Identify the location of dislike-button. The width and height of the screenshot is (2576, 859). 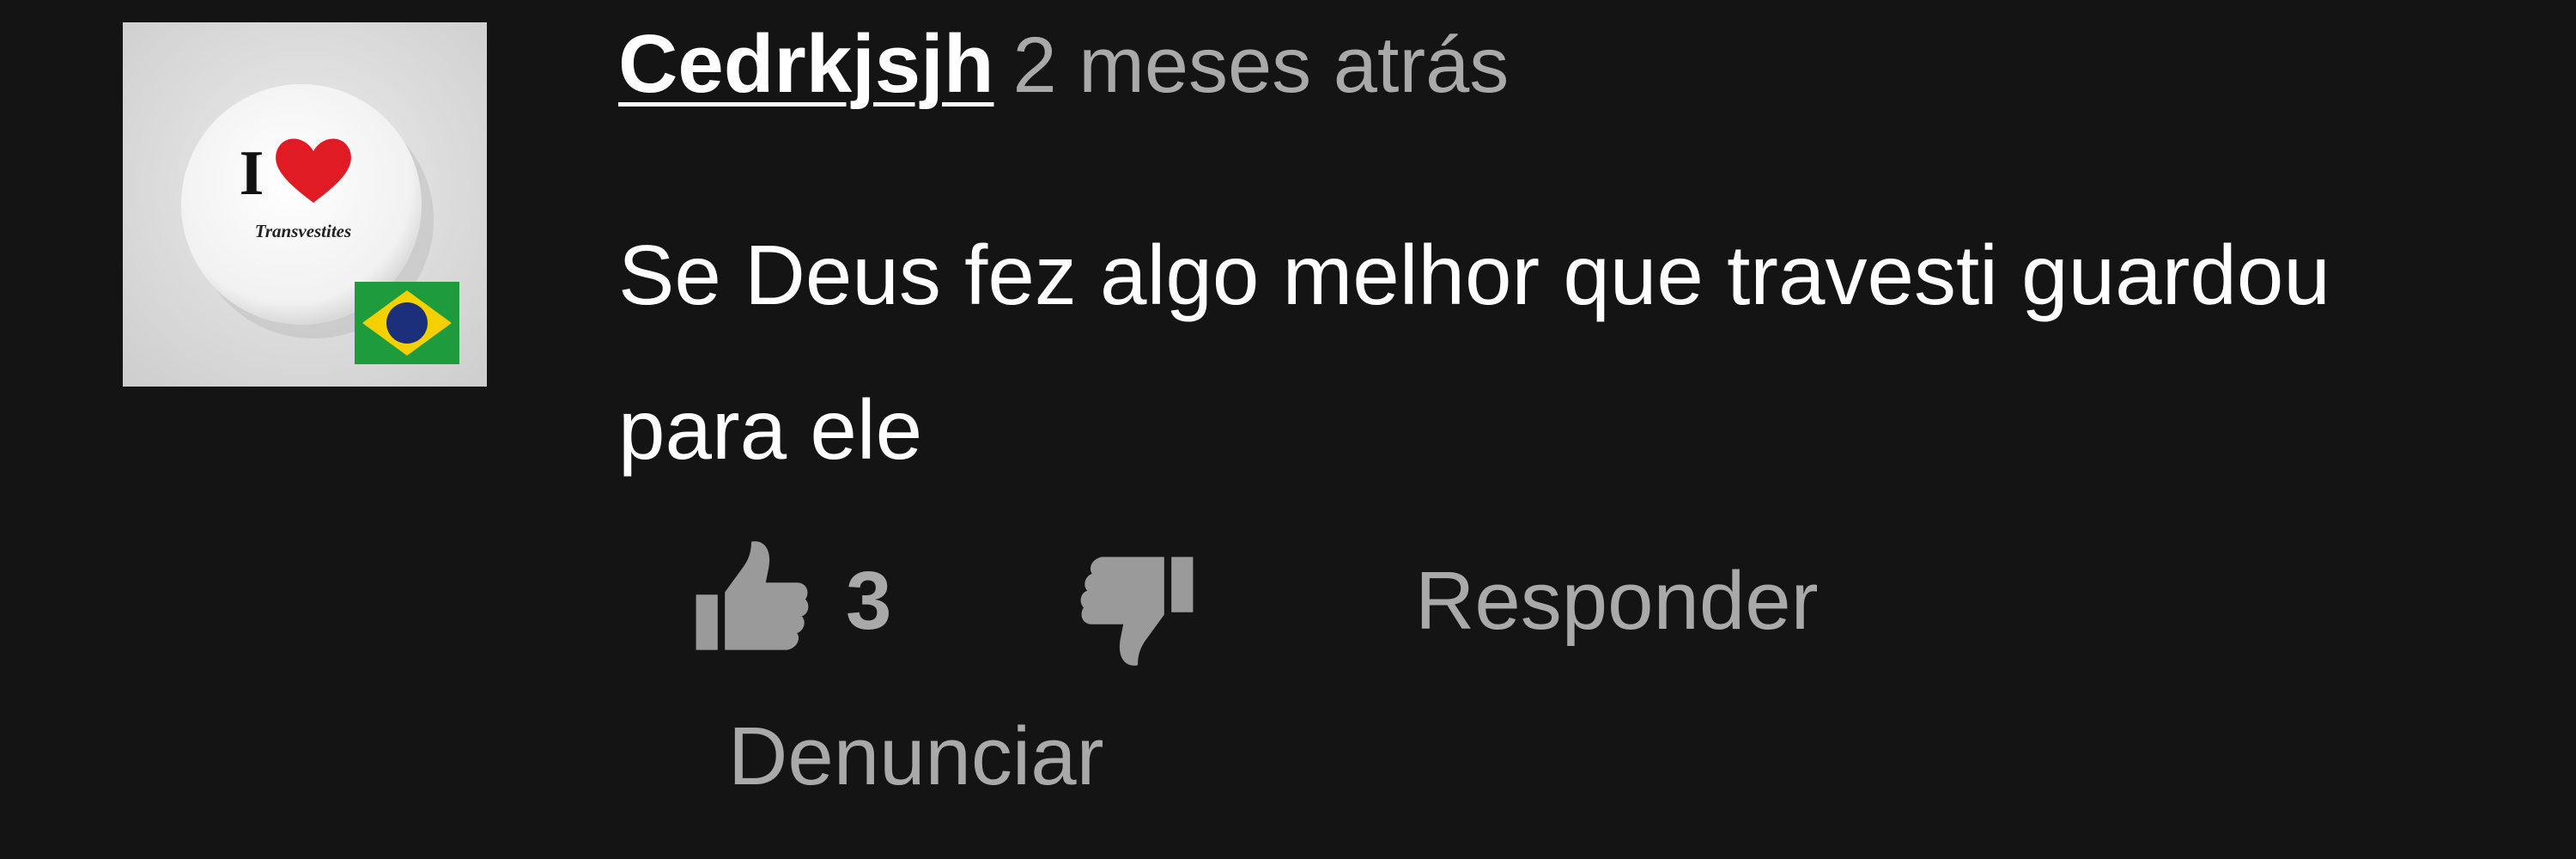
(1137, 610).